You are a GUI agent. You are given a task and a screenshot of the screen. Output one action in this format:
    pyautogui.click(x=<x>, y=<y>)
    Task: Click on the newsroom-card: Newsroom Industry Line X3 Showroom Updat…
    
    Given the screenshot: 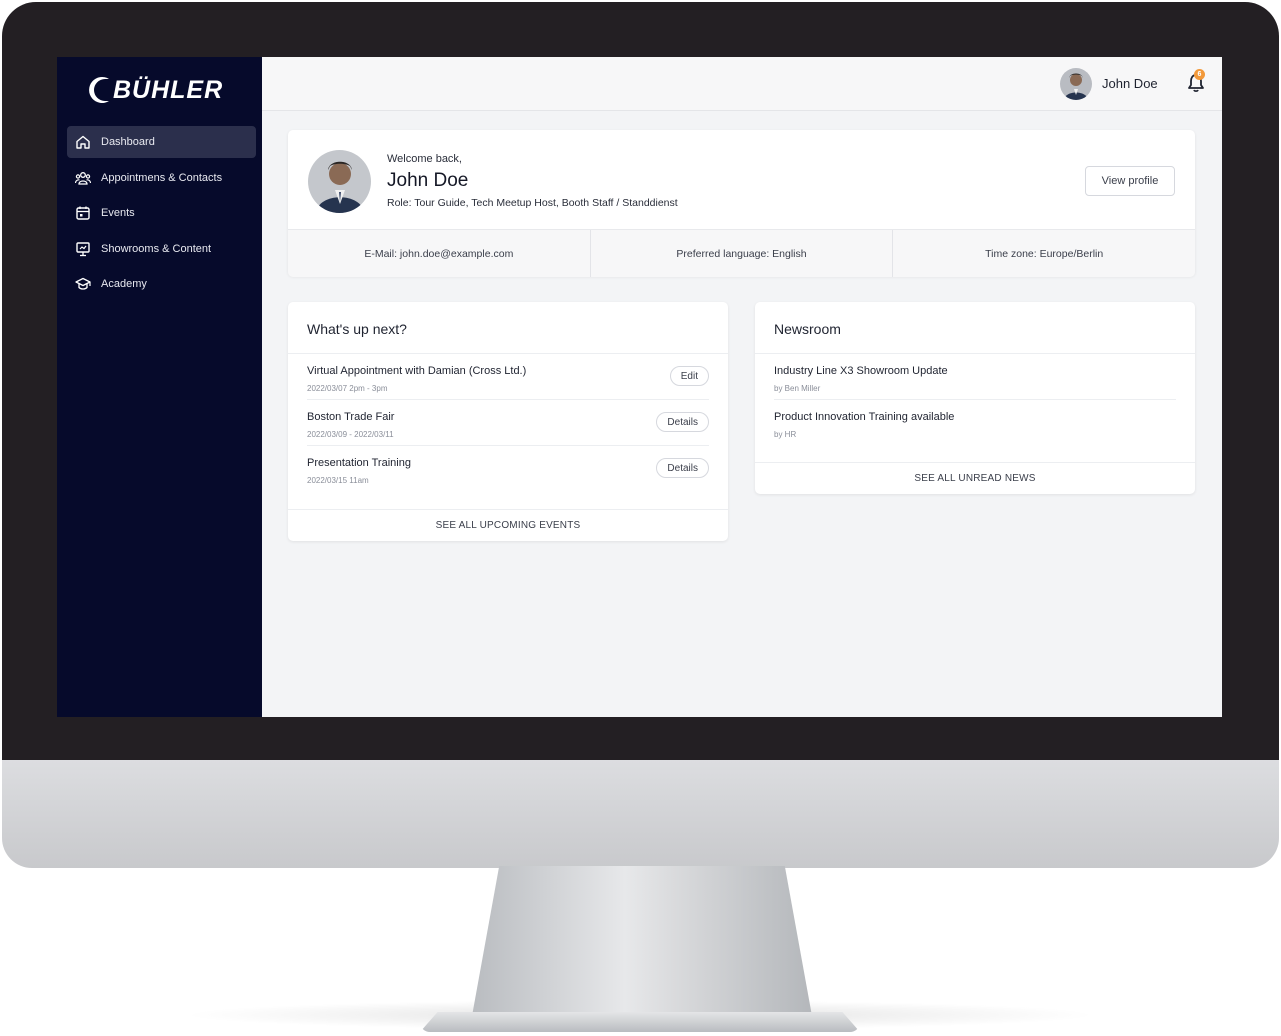 What is the action you would take?
    pyautogui.click(x=975, y=398)
    